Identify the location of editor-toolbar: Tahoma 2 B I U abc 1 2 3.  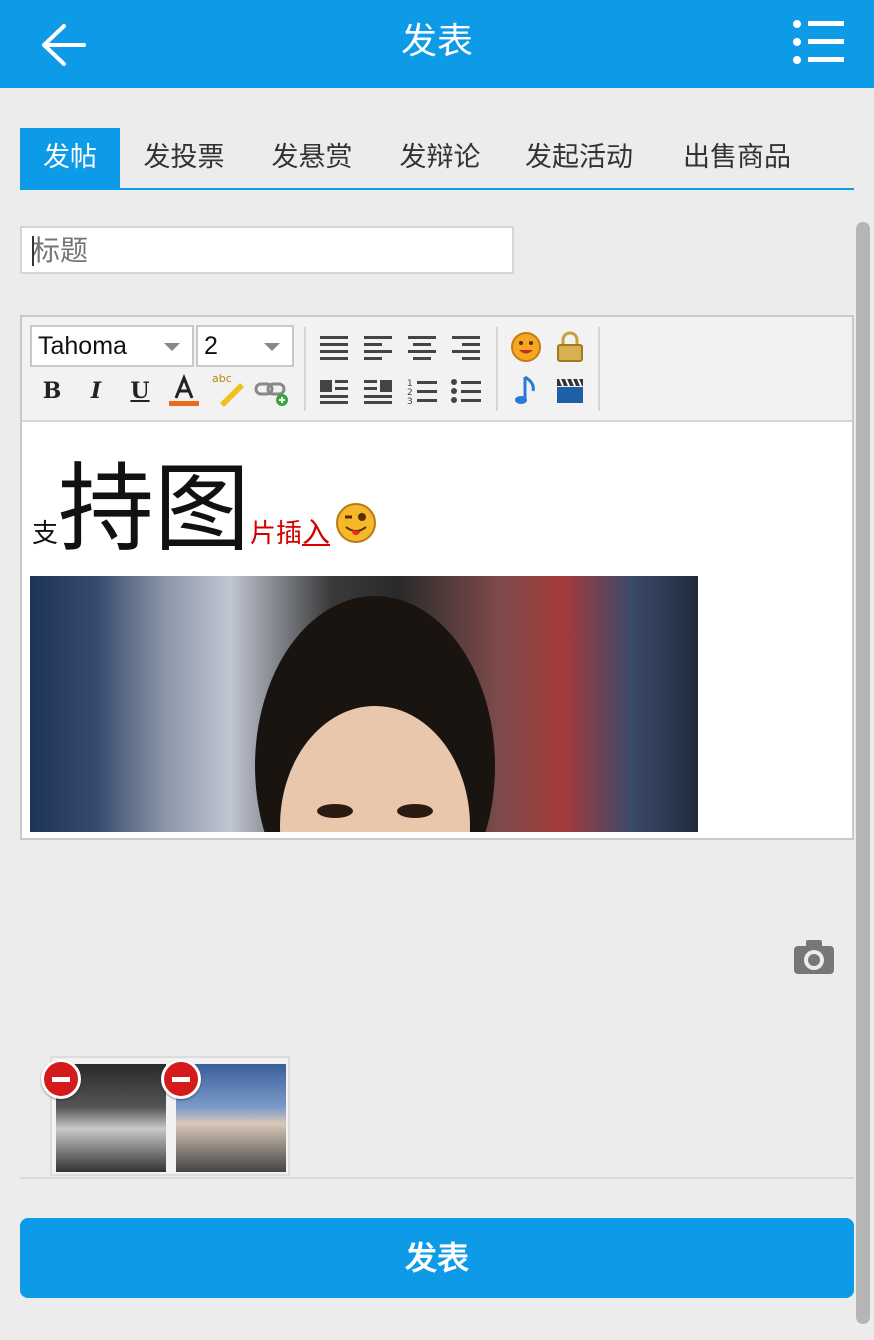
(437, 369).